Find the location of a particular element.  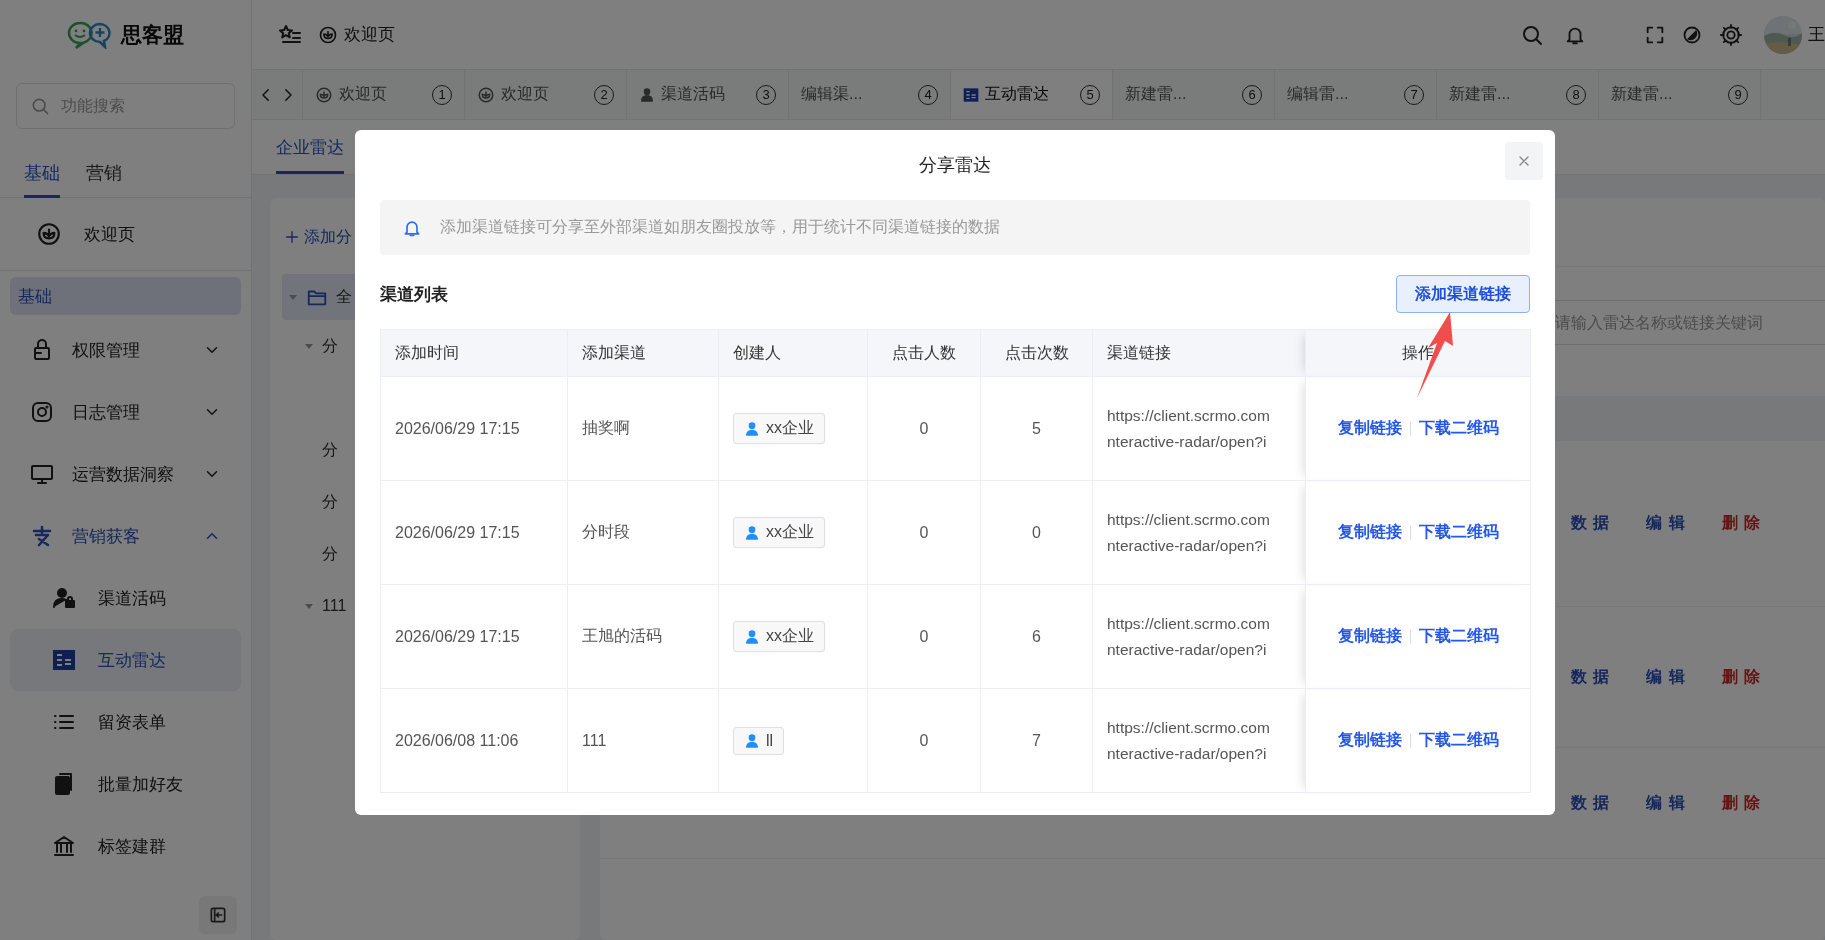

channel-name: 王旭的活码 is located at coordinates (622, 635).